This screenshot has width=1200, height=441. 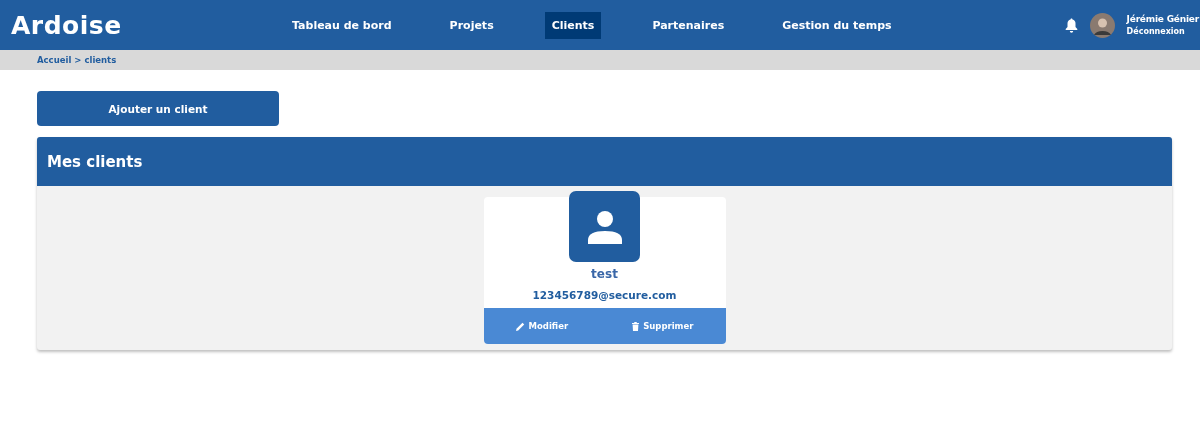 I want to click on client-name: test, so click(x=604, y=274).